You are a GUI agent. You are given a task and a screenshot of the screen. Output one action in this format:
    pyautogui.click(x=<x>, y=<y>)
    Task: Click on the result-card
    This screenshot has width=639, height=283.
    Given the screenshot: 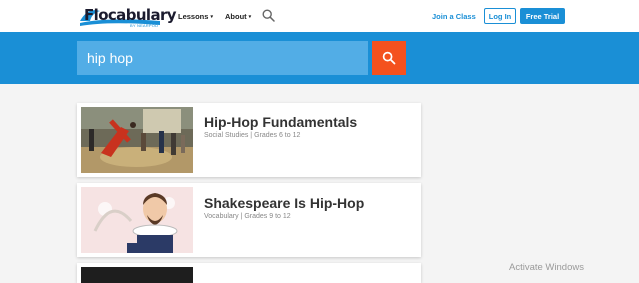 What is the action you would take?
    pyautogui.click(x=249, y=273)
    